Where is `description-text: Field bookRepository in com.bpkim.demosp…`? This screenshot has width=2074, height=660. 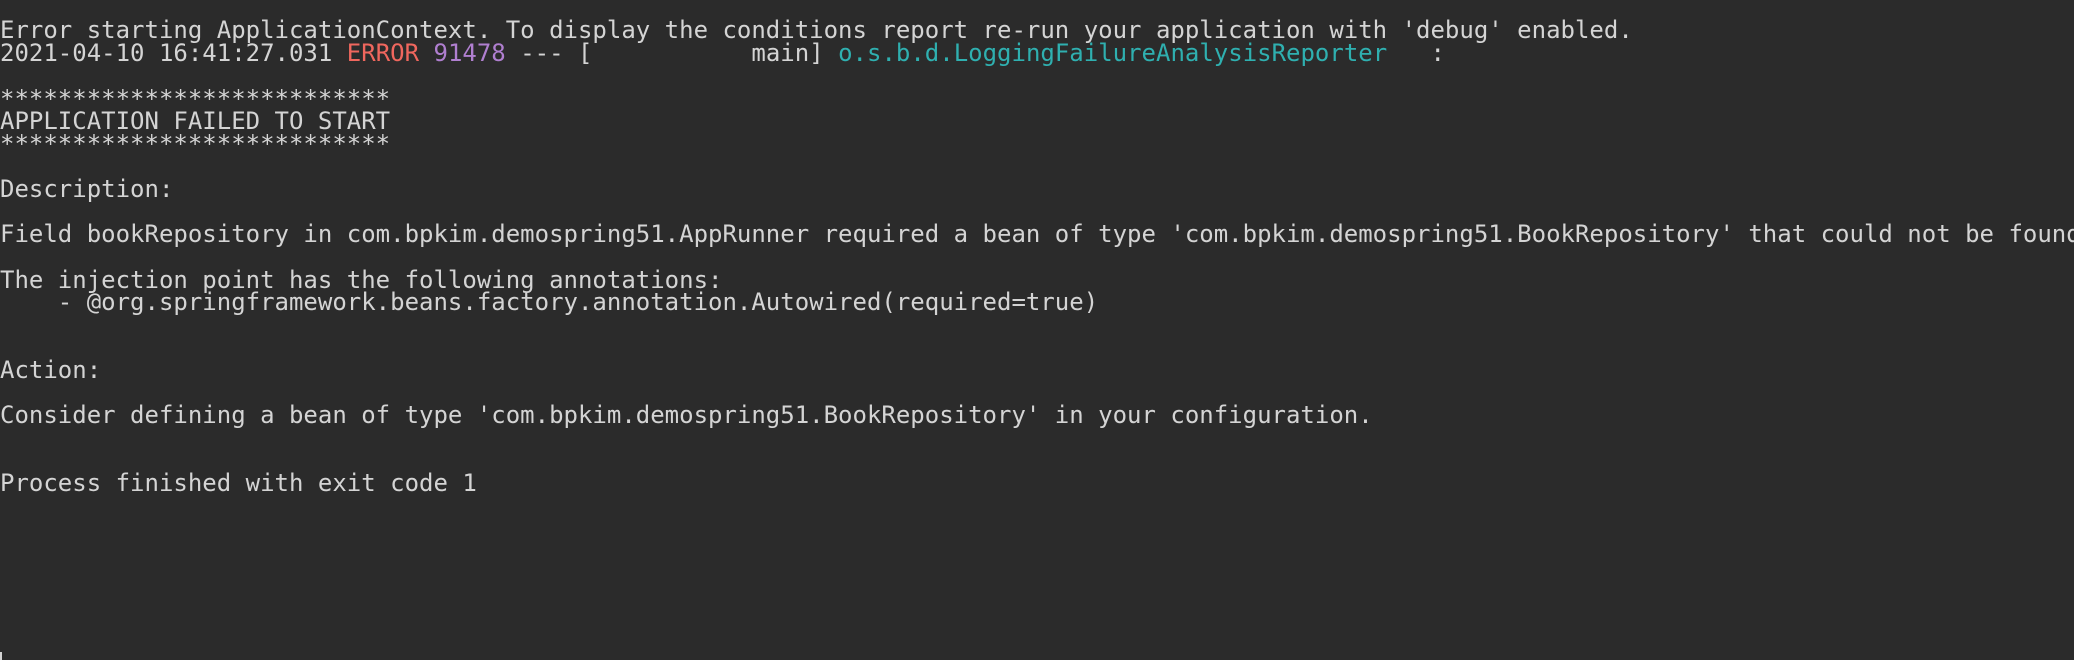
description-text: Field bookRepository in com.bpkim.demosp… is located at coordinates (1037, 234).